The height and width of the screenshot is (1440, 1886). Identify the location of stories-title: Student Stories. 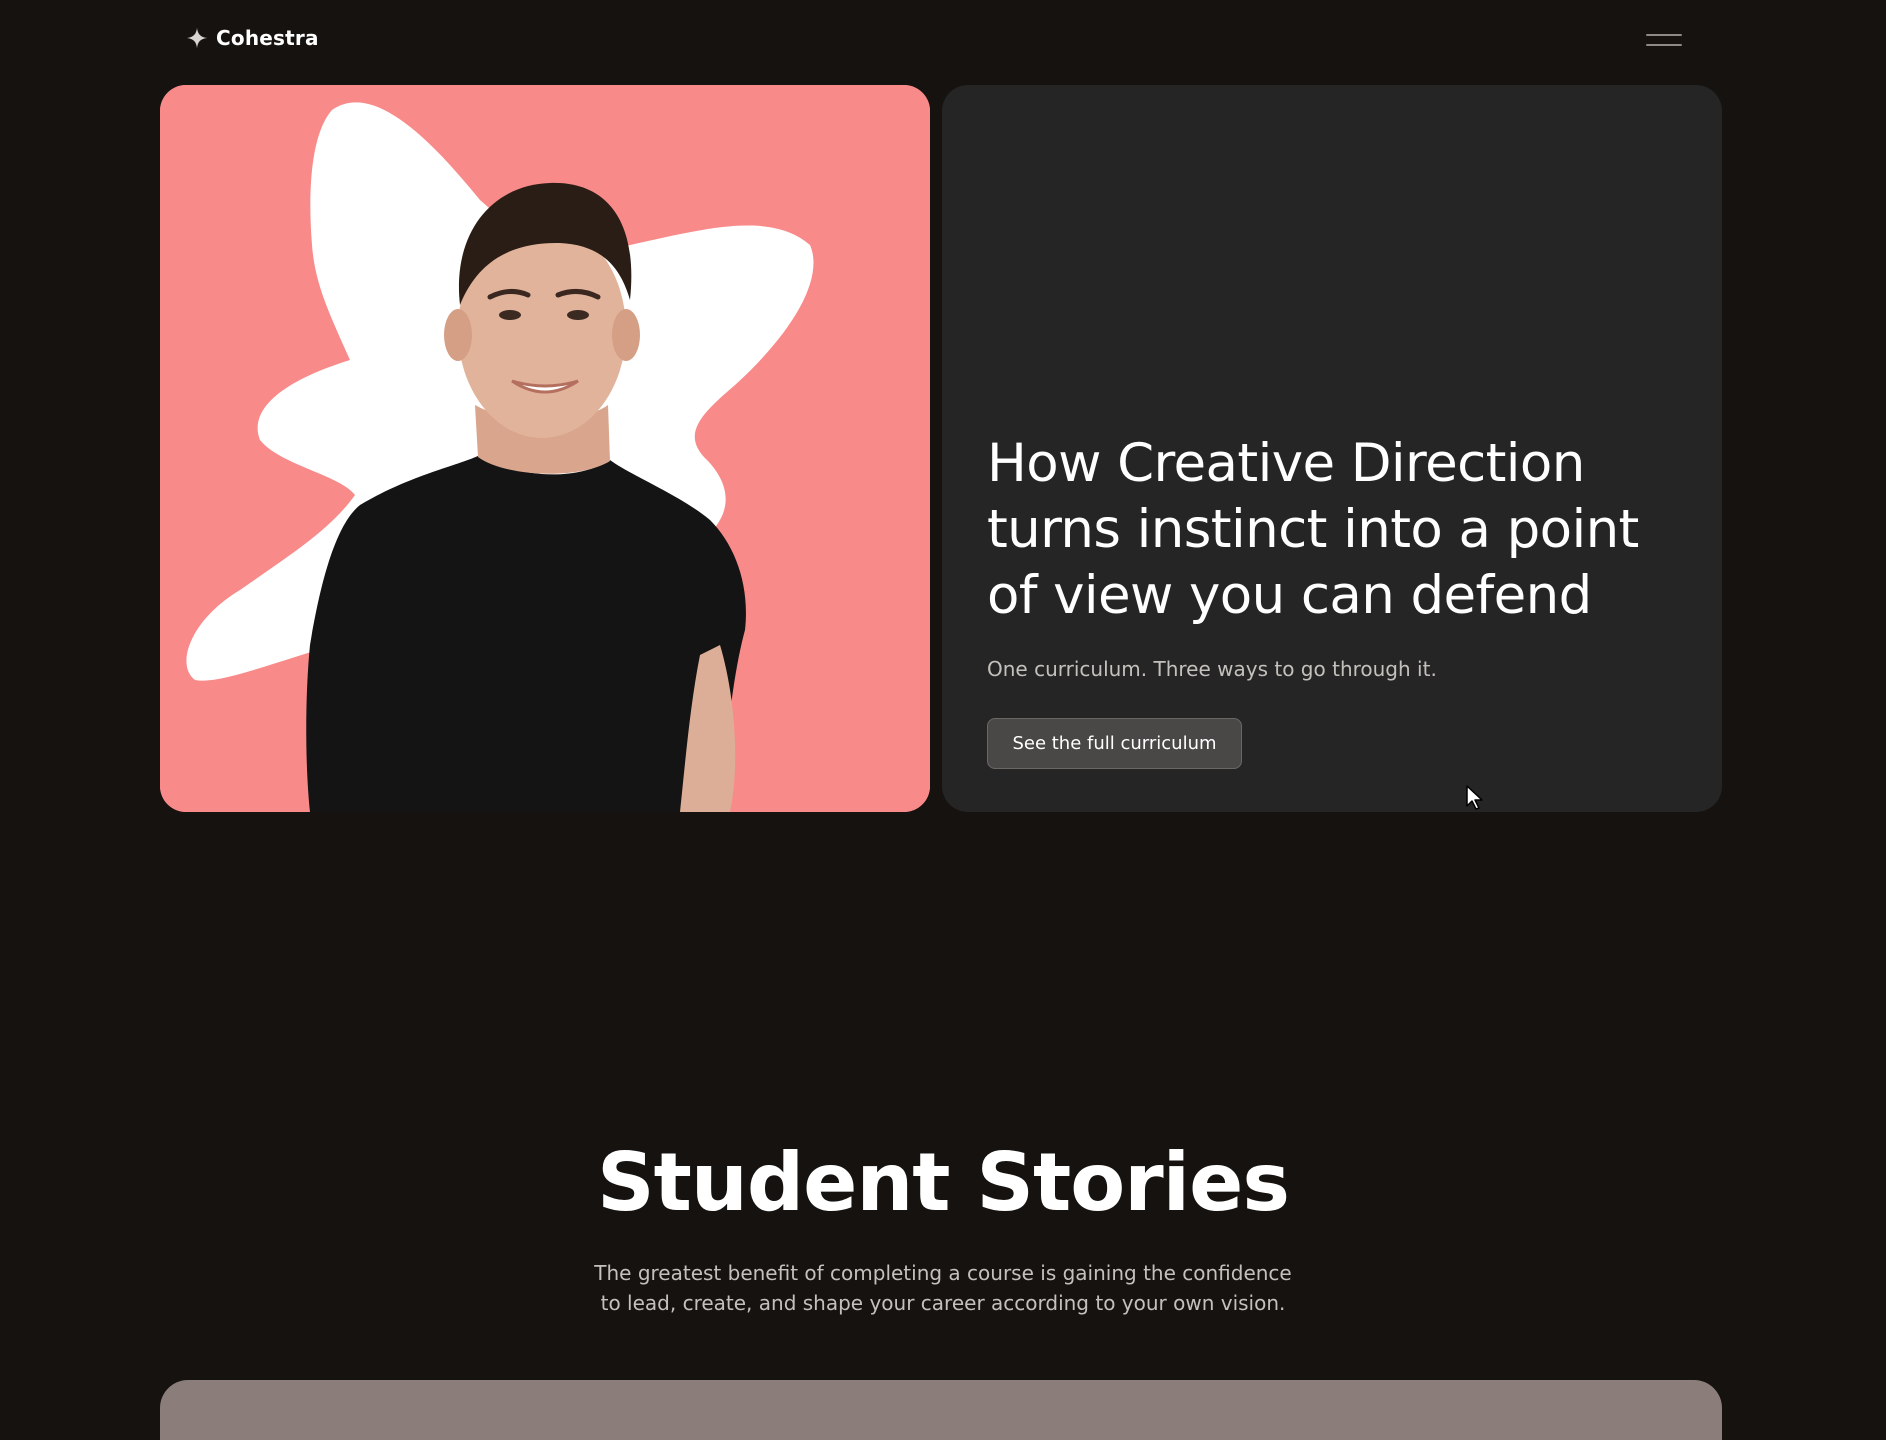
(943, 1182).